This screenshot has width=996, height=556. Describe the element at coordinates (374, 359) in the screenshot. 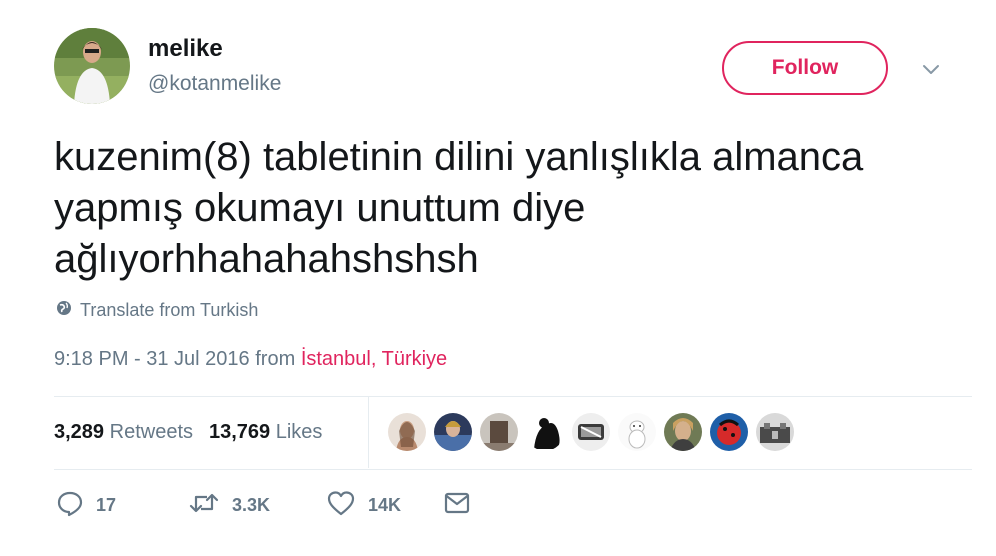

I see `location-link: İstanbul, Türkiye` at that location.